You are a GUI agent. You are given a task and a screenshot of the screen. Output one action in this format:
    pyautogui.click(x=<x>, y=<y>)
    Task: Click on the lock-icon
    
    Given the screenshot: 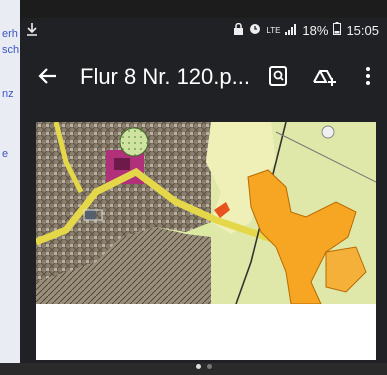 What is the action you would take?
    pyautogui.click(x=238, y=30)
    